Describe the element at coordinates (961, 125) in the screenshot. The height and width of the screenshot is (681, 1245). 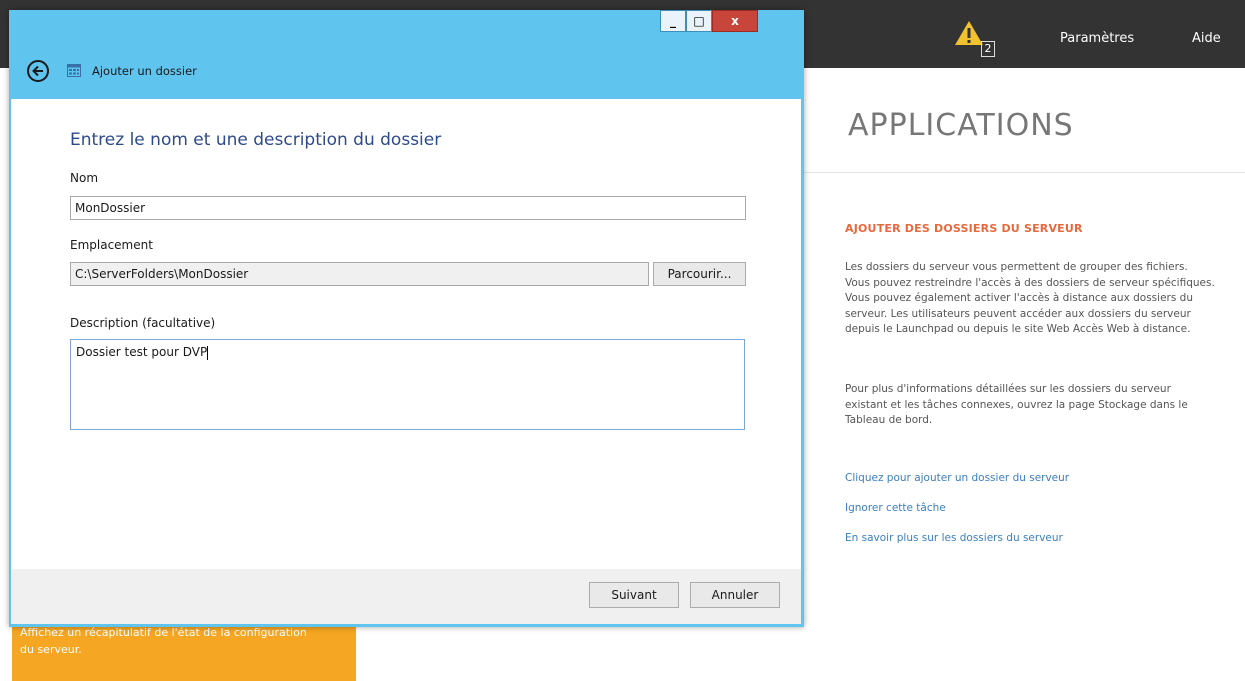
I see `applications-title: APPLICATIONS` at that location.